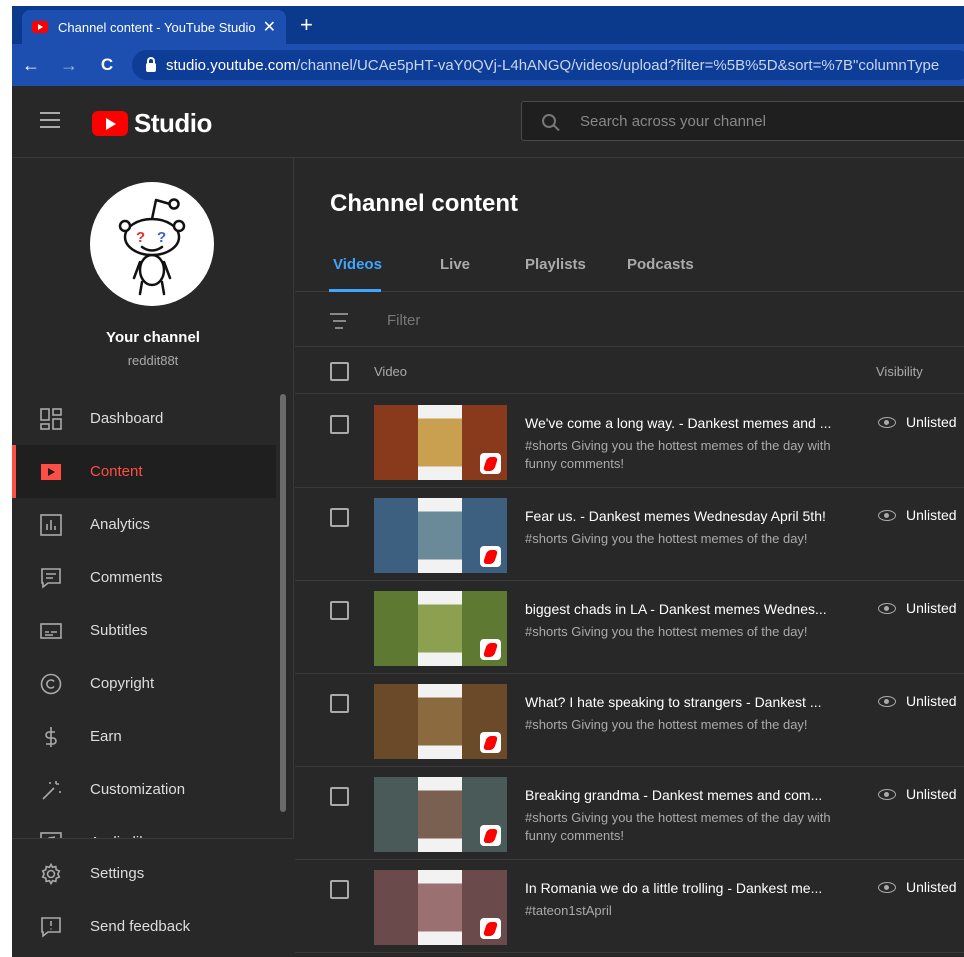  What do you see at coordinates (488, 122) in the screenshot?
I see `studio-header: Studio` at bounding box center [488, 122].